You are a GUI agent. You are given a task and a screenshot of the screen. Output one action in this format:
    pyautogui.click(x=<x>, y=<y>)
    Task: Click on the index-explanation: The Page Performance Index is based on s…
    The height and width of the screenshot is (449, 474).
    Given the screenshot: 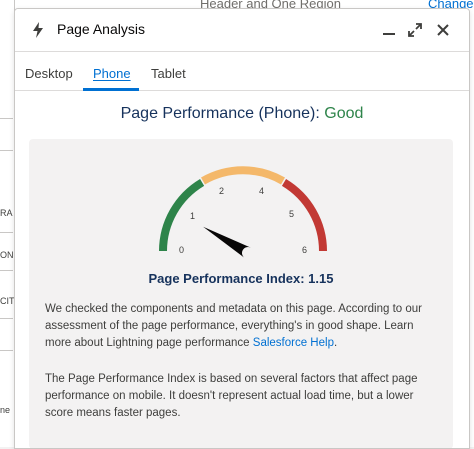 What is the action you would take?
    pyautogui.click(x=231, y=396)
    